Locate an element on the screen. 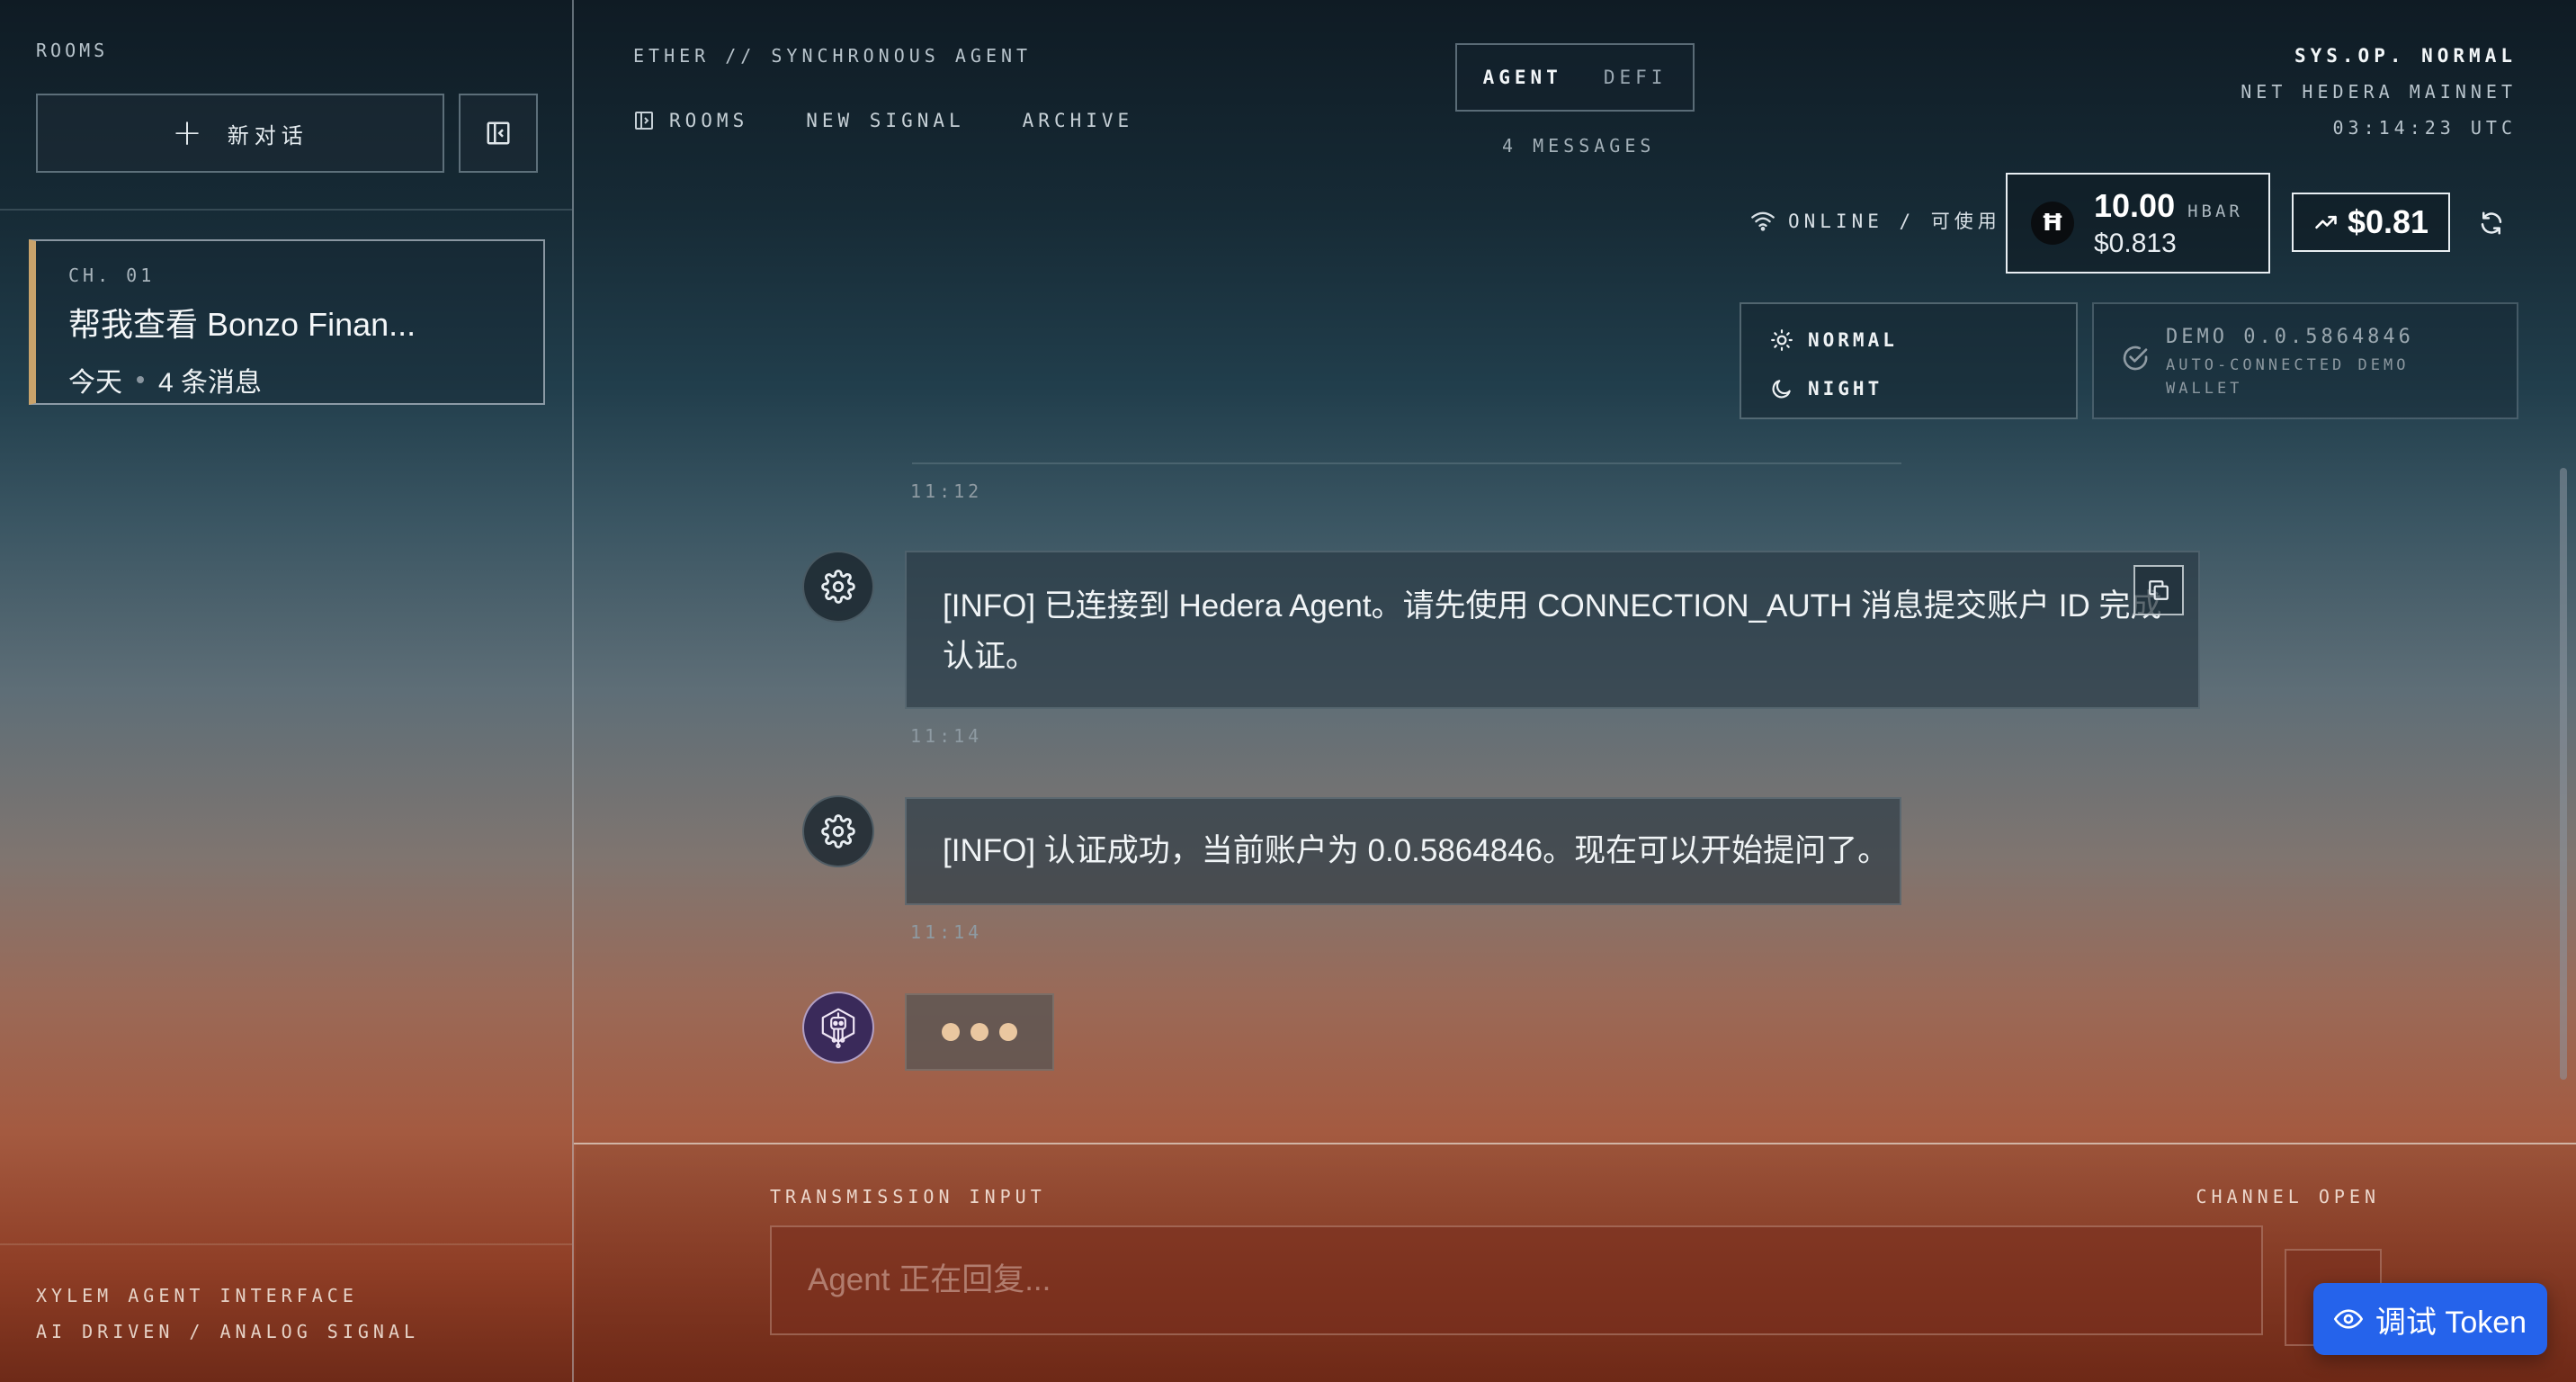 The width and height of the screenshot is (2576, 1382). message-text: [INFO] 认证成功，当前账户为 0.0.5864846。现在可以开始提问了。 is located at coordinates (1416, 851).